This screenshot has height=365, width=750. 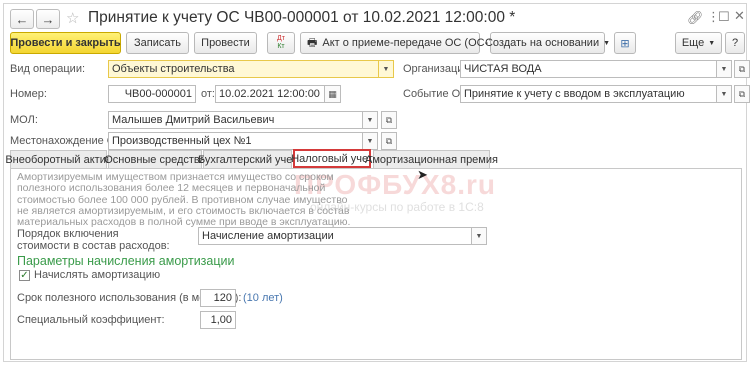 What do you see at coordinates (235, 141) in the screenshot?
I see `location-field: Производственный цех №1` at bounding box center [235, 141].